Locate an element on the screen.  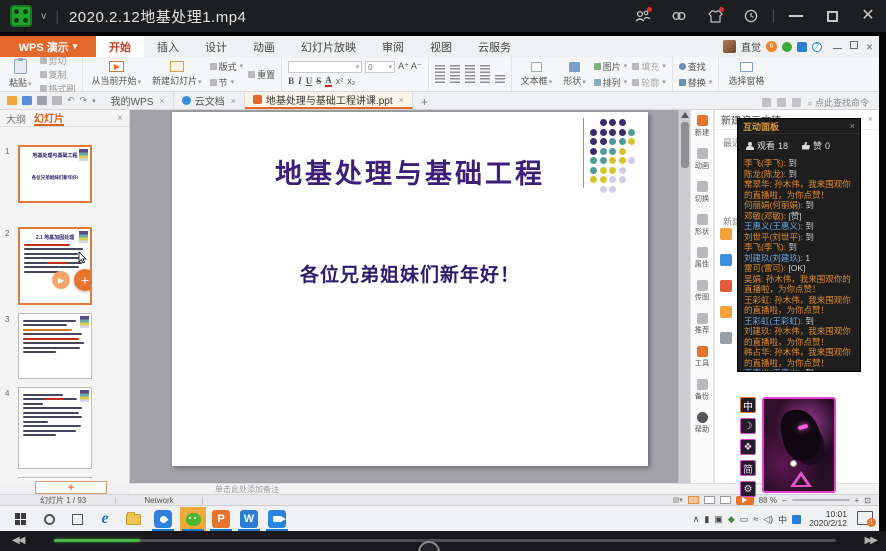
tab-slides: 幻灯片 is located at coordinates (49, 118).